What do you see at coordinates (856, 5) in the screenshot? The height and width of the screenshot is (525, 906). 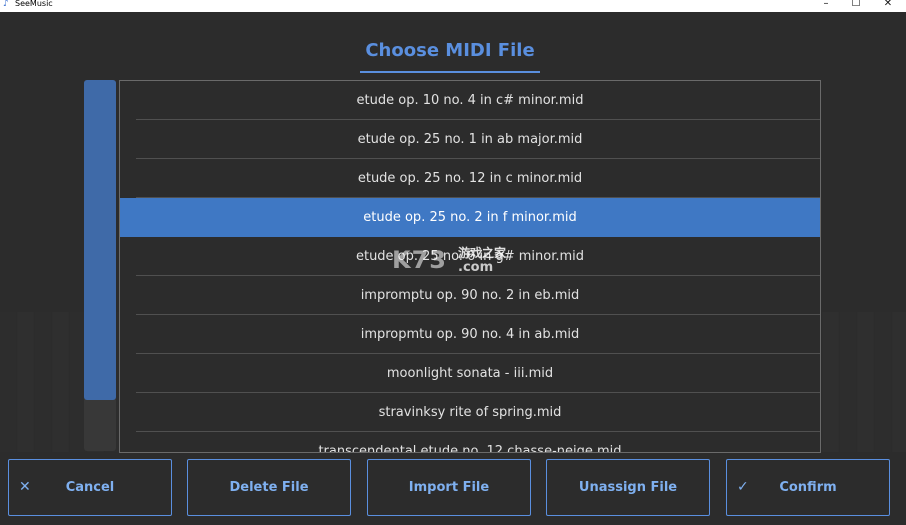 I see `maximize-button: ☐` at bounding box center [856, 5].